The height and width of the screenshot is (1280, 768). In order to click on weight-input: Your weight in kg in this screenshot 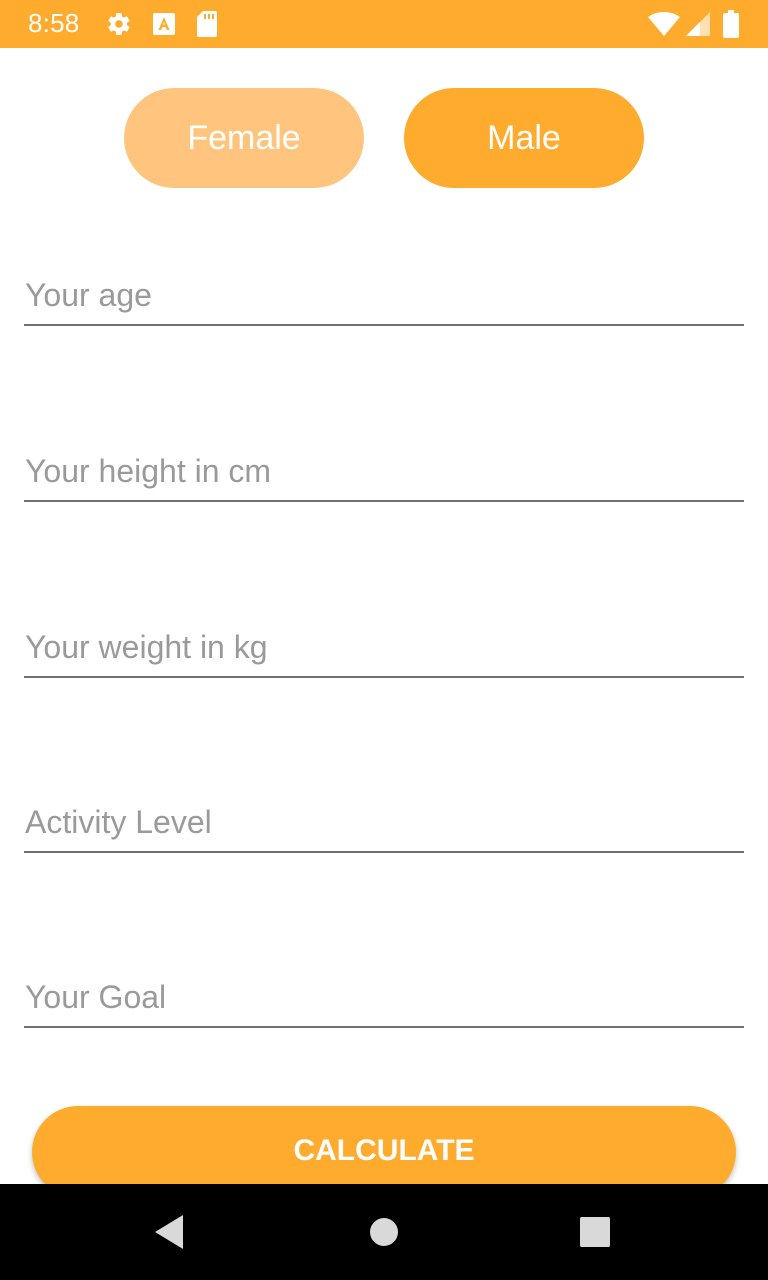, I will do `click(384, 647)`.